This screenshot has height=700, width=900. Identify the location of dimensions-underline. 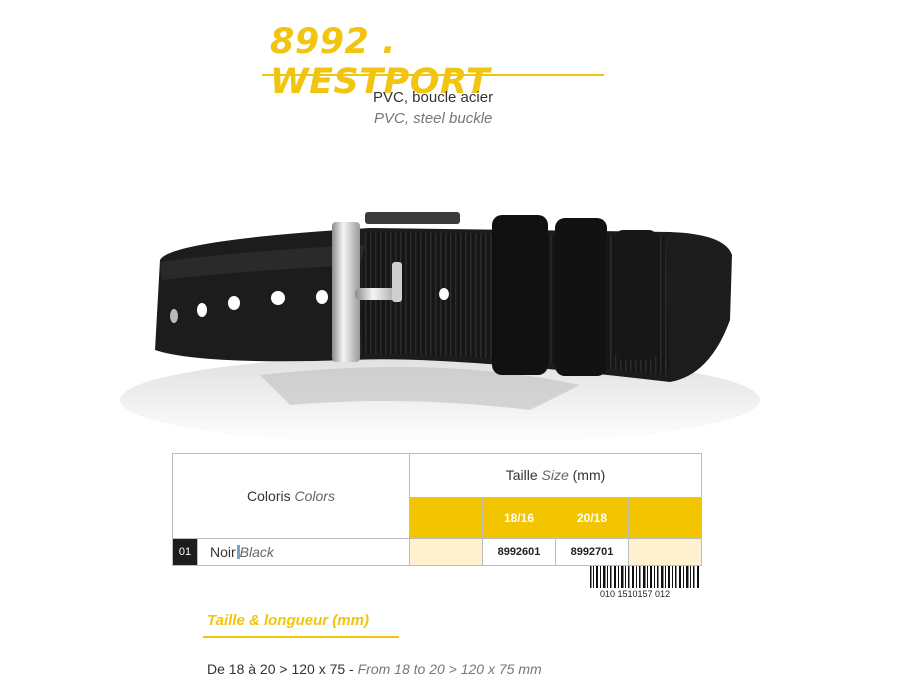
(301, 637).